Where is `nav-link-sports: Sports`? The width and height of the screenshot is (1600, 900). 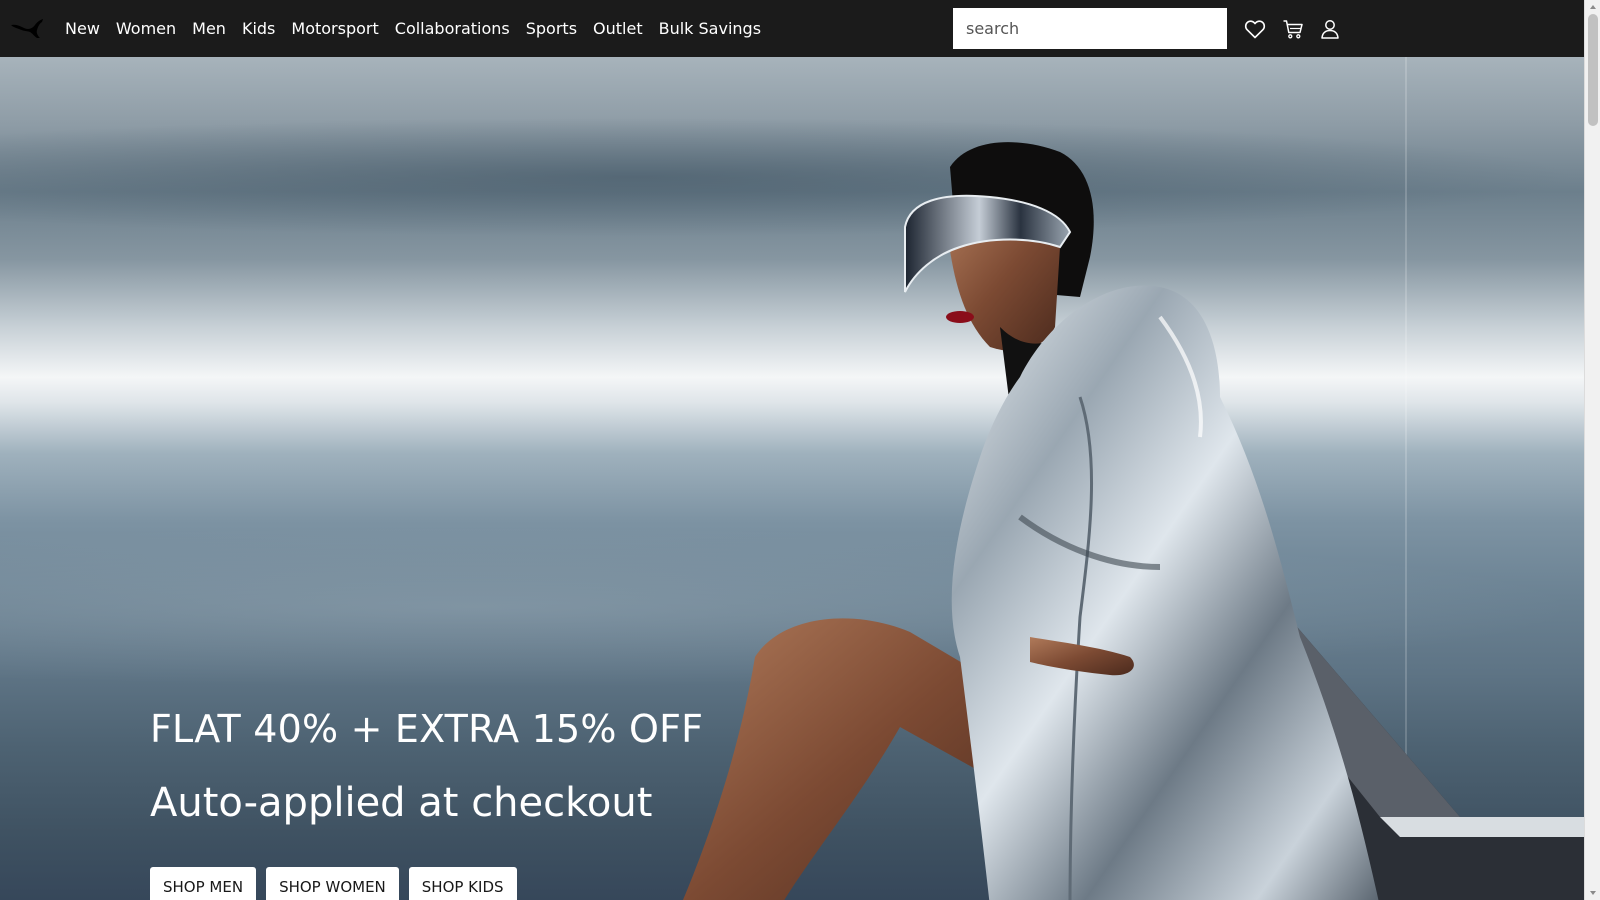 nav-link-sports: Sports is located at coordinates (551, 28).